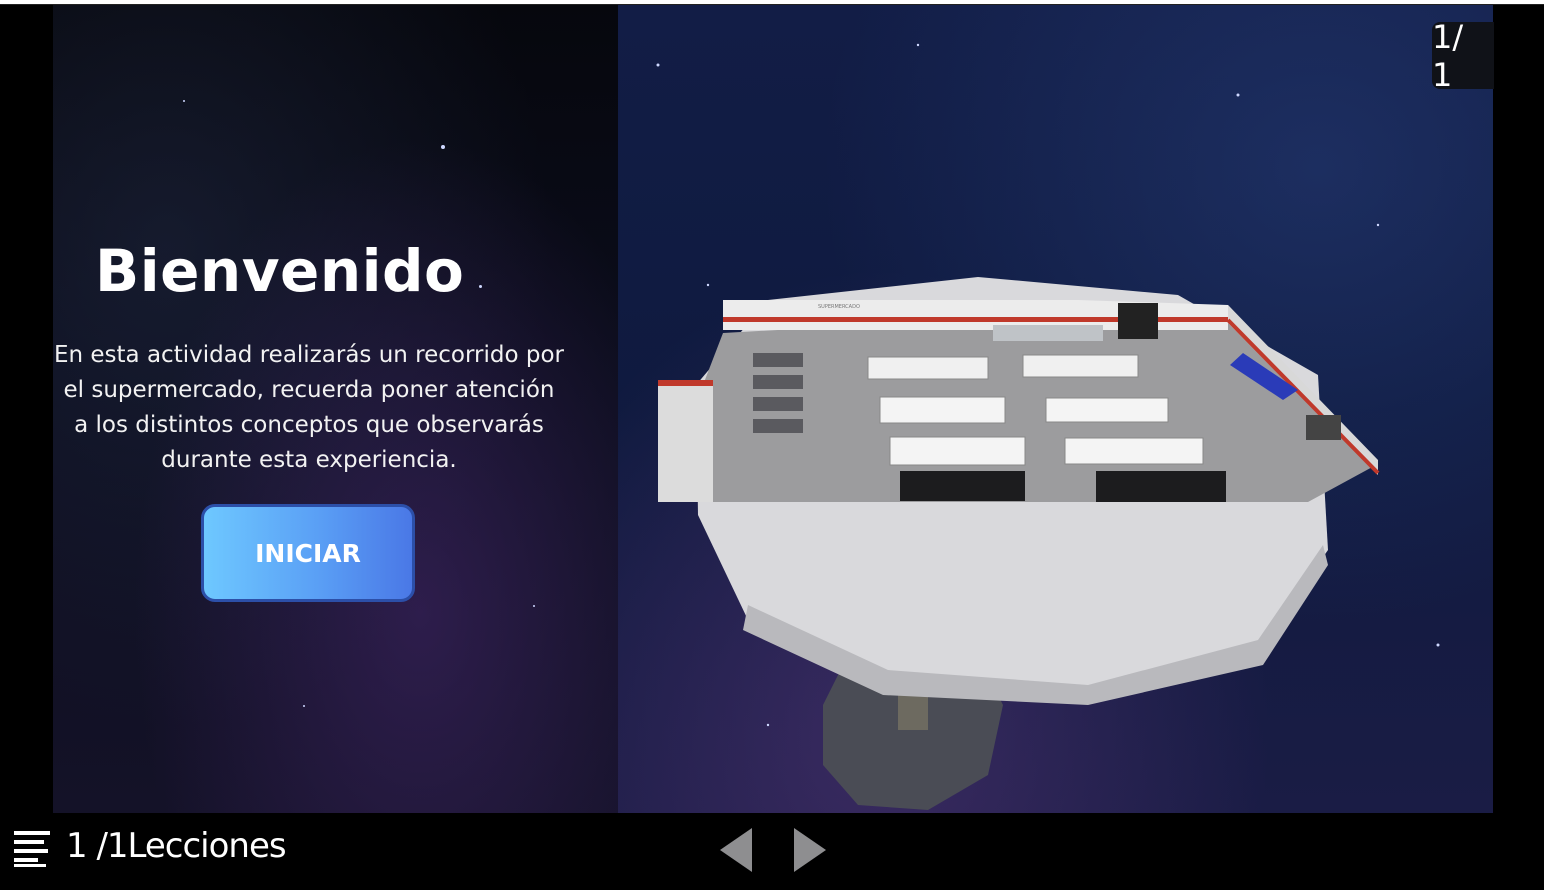 This screenshot has width=1544, height=890. What do you see at coordinates (810, 850) in the screenshot?
I see `triangle-right-icon` at bounding box center [810, 850].